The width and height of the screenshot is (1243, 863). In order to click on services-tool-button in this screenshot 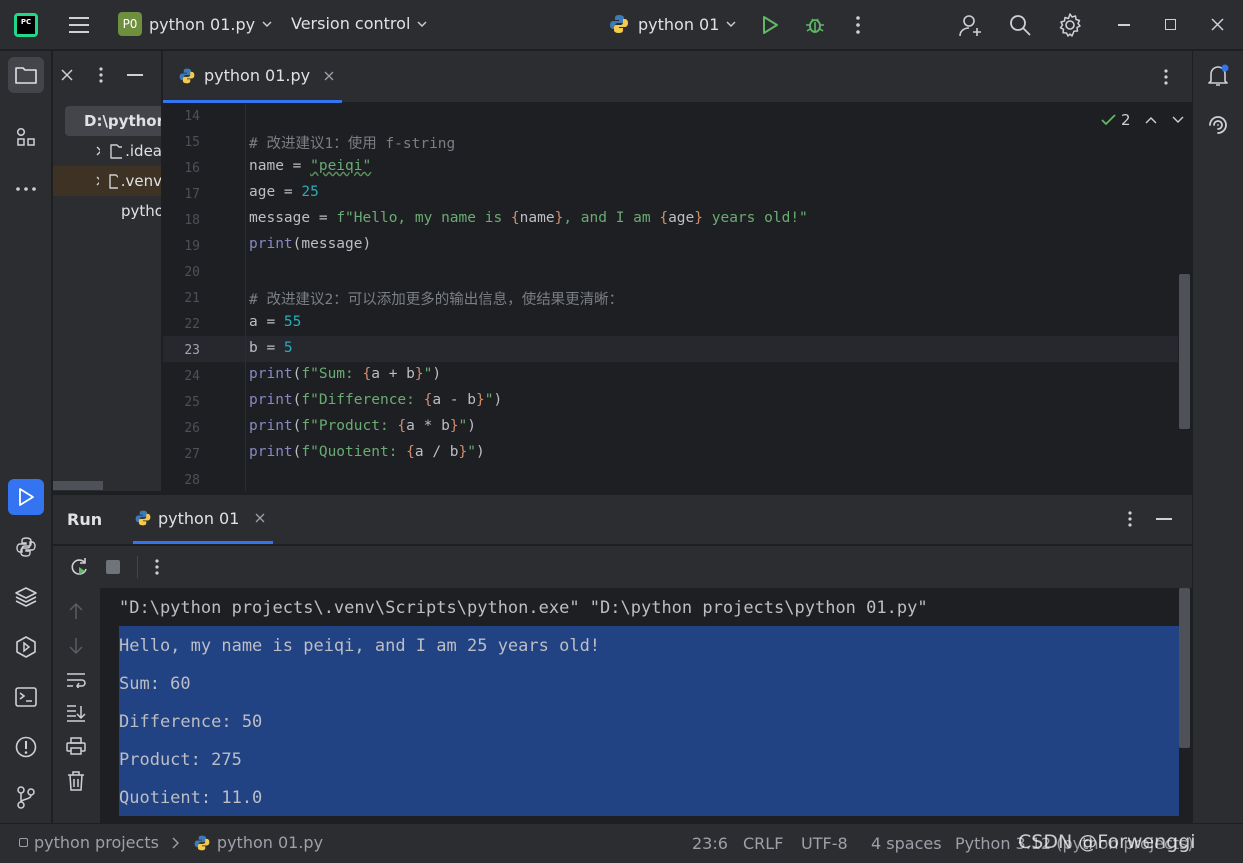, I will do `click(26, 647)`.